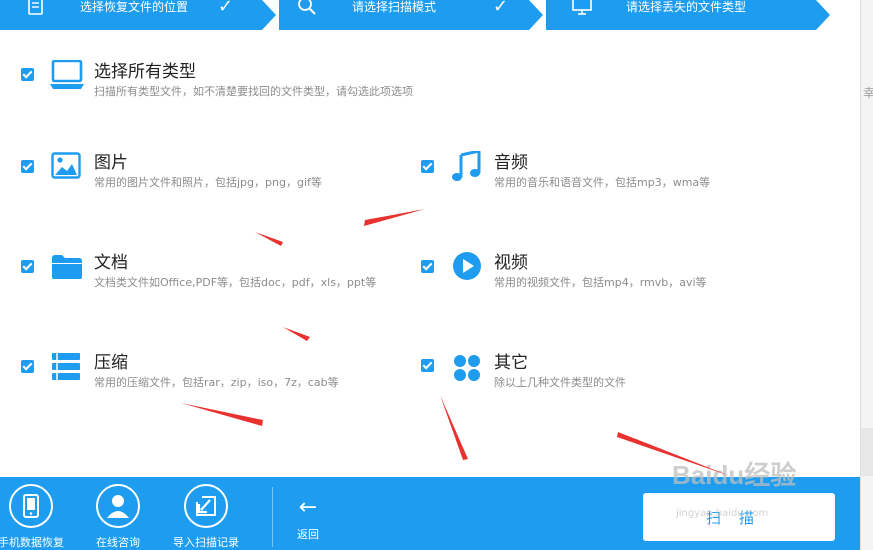 The height and width of the screenshot is (550, 873). What do you see at coordinates (111, 363) in the screenshot?
I see `option-title: 压缩` at bounding box center [111, 363].